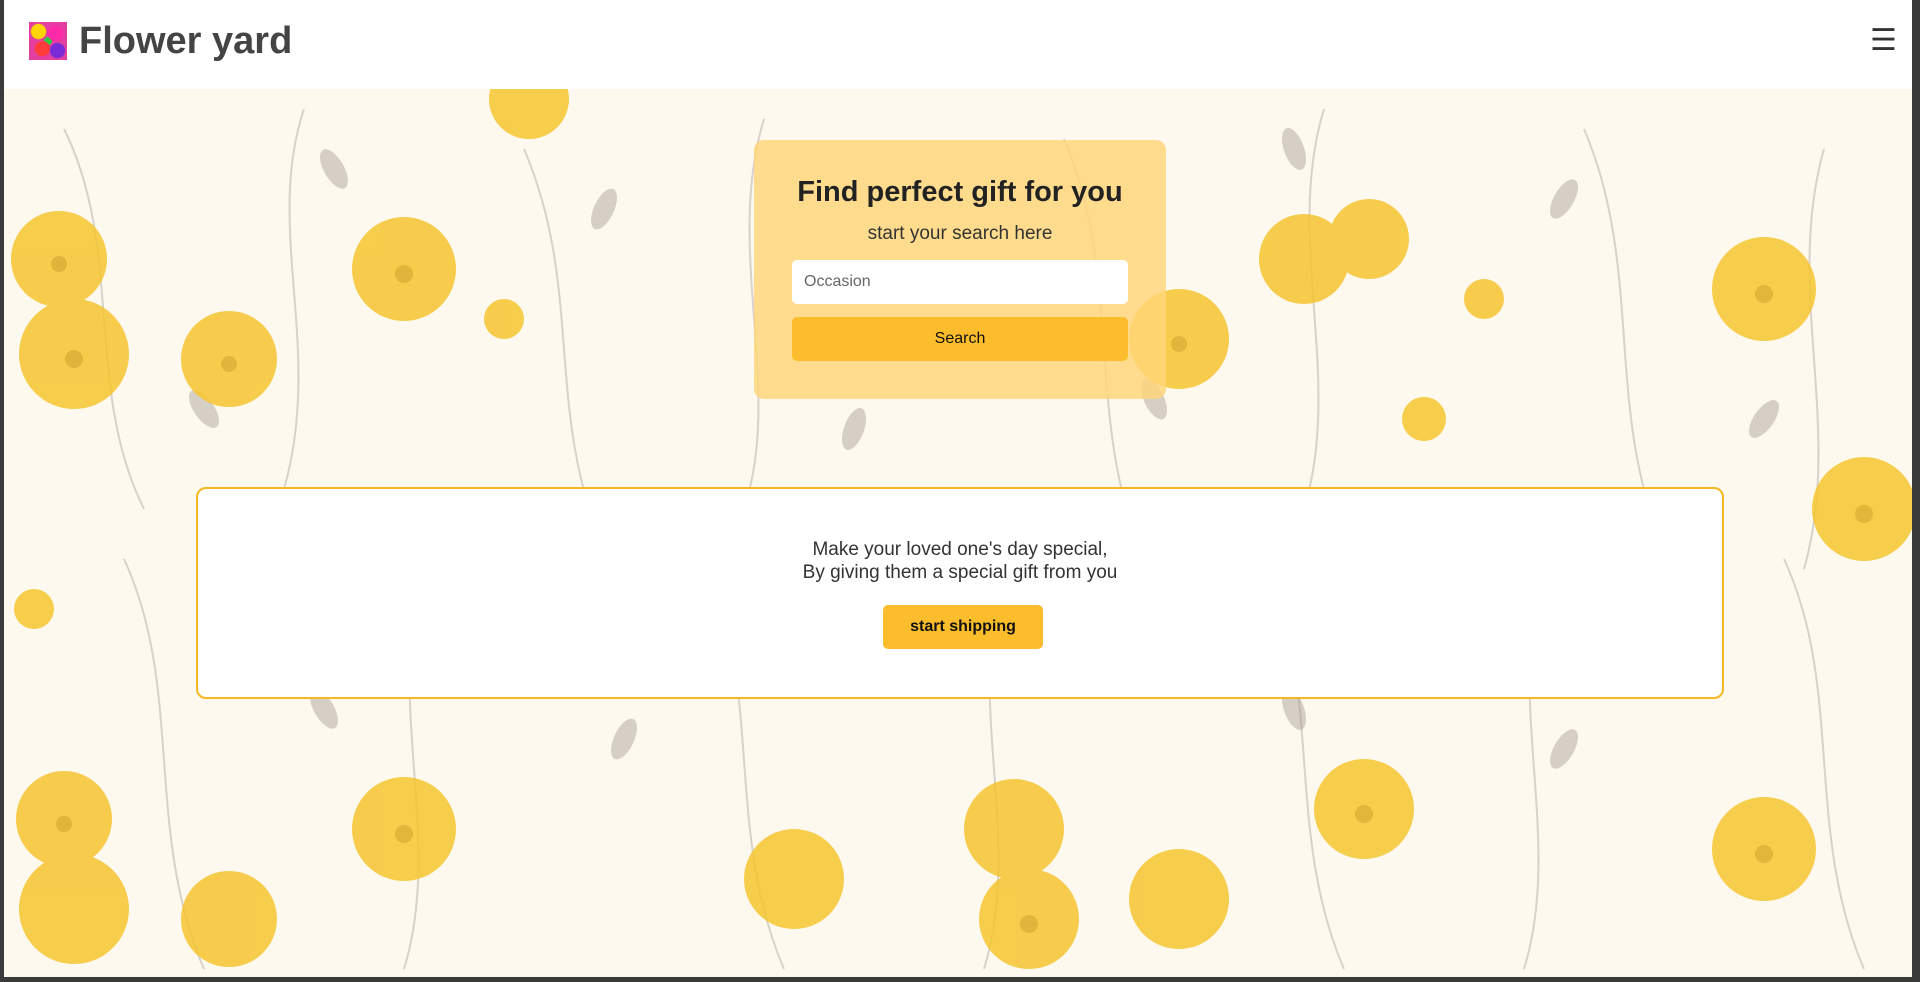  What do you see at coordinates (958, 44) in the screenshot?
I see `top-navbar: Flower yard ☰` at bounding box center [958, 44].